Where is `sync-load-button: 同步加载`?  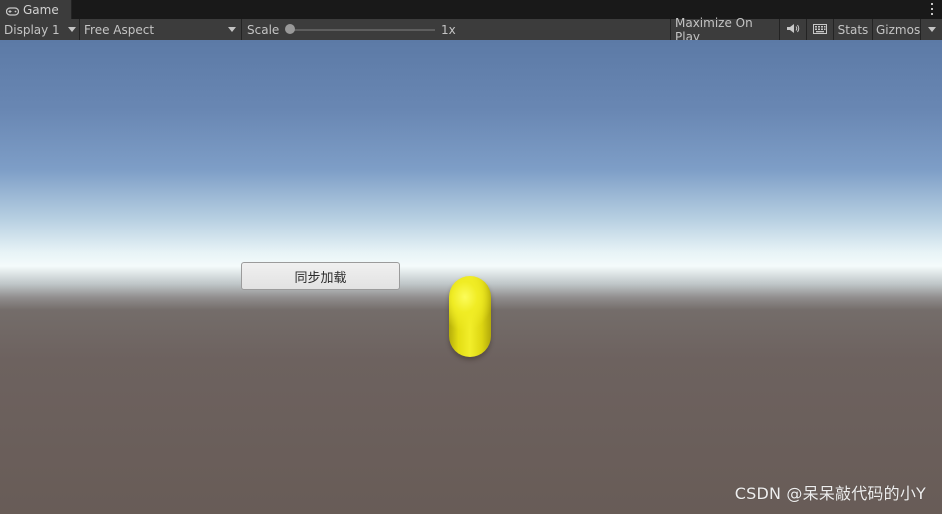 sync-load-button: 同步加载 is located at coordinates (320, 276).